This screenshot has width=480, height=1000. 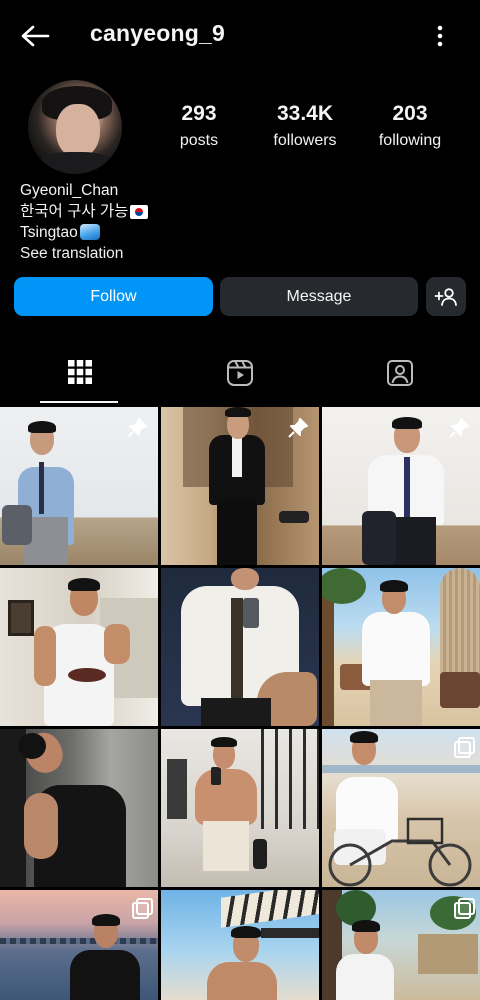 What do you see at coordinates (74, 211) in the screenshot?
I see `bio-language-line: 한국어 구사 가능` at bounding box center [74, 211].